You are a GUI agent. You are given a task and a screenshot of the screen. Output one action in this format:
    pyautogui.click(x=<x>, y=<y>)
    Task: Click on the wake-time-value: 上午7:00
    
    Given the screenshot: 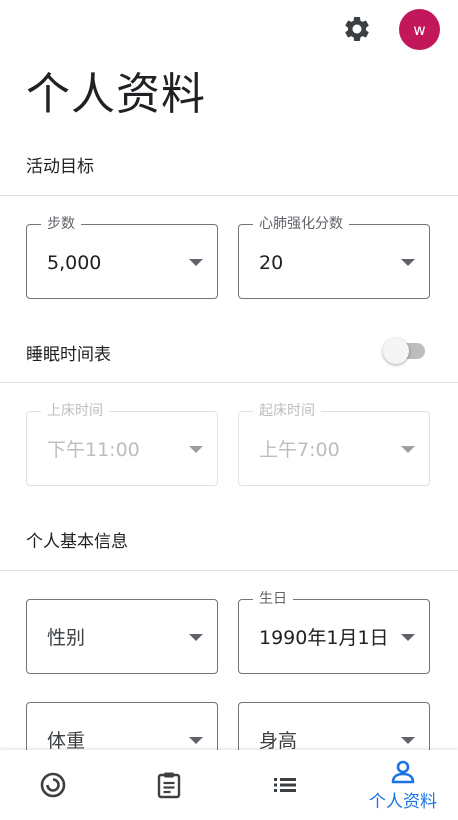 What is the action you would take?
    pyautogui.click(x=299, y=450)
    